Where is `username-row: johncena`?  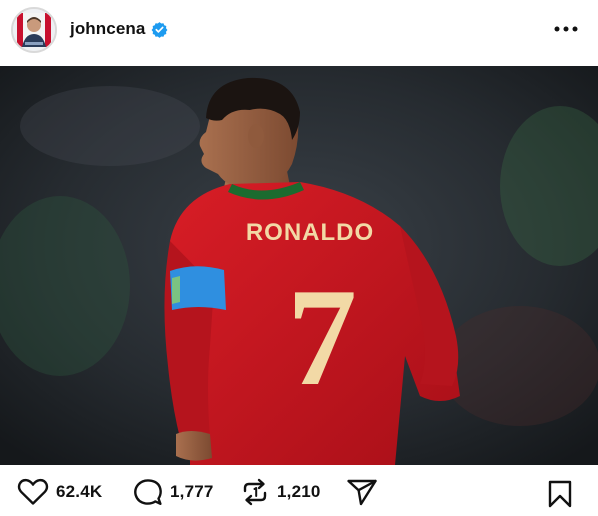
username-row: johncena is located at coordinates (119, 29).